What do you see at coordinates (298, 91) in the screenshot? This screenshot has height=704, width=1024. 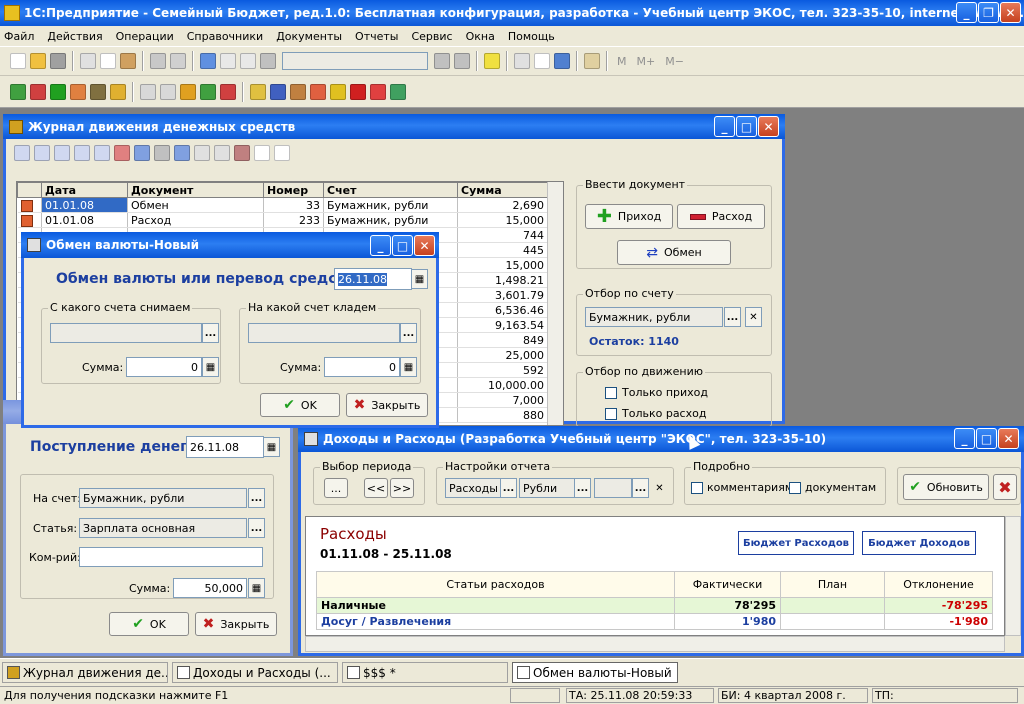 I see `person-icon` at bounding box center [298, 91].